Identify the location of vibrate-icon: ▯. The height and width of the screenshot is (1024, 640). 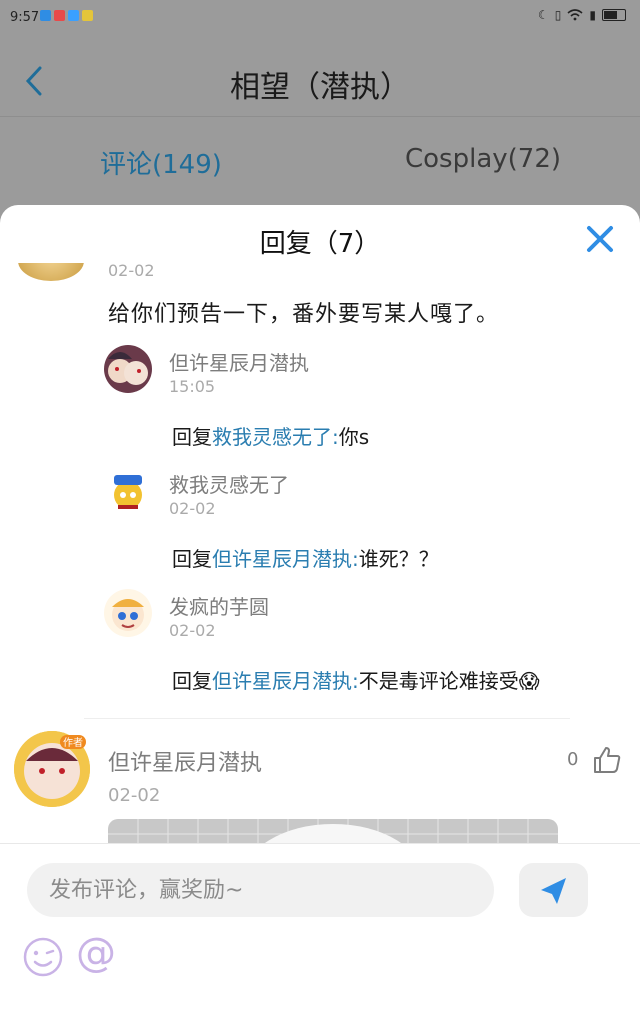
(558, 15).